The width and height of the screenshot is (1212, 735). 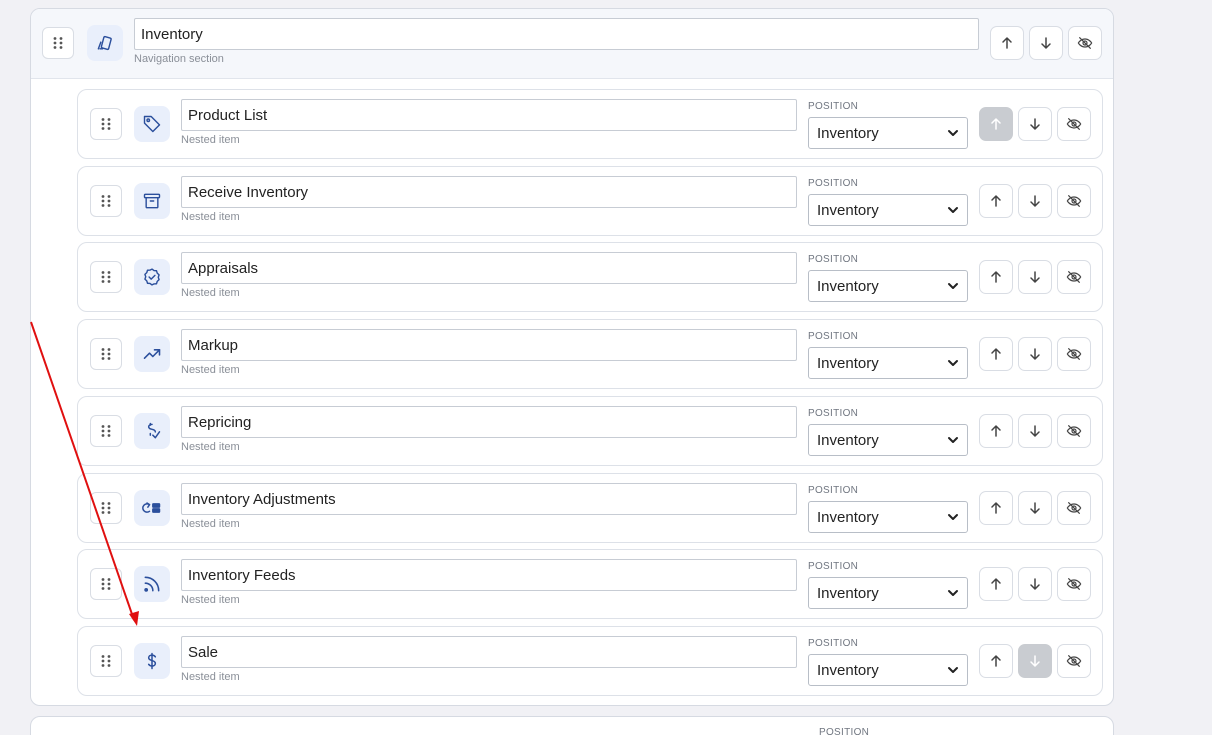 I want to click on item-type-label: Nested item, so click(x=210, y=600).